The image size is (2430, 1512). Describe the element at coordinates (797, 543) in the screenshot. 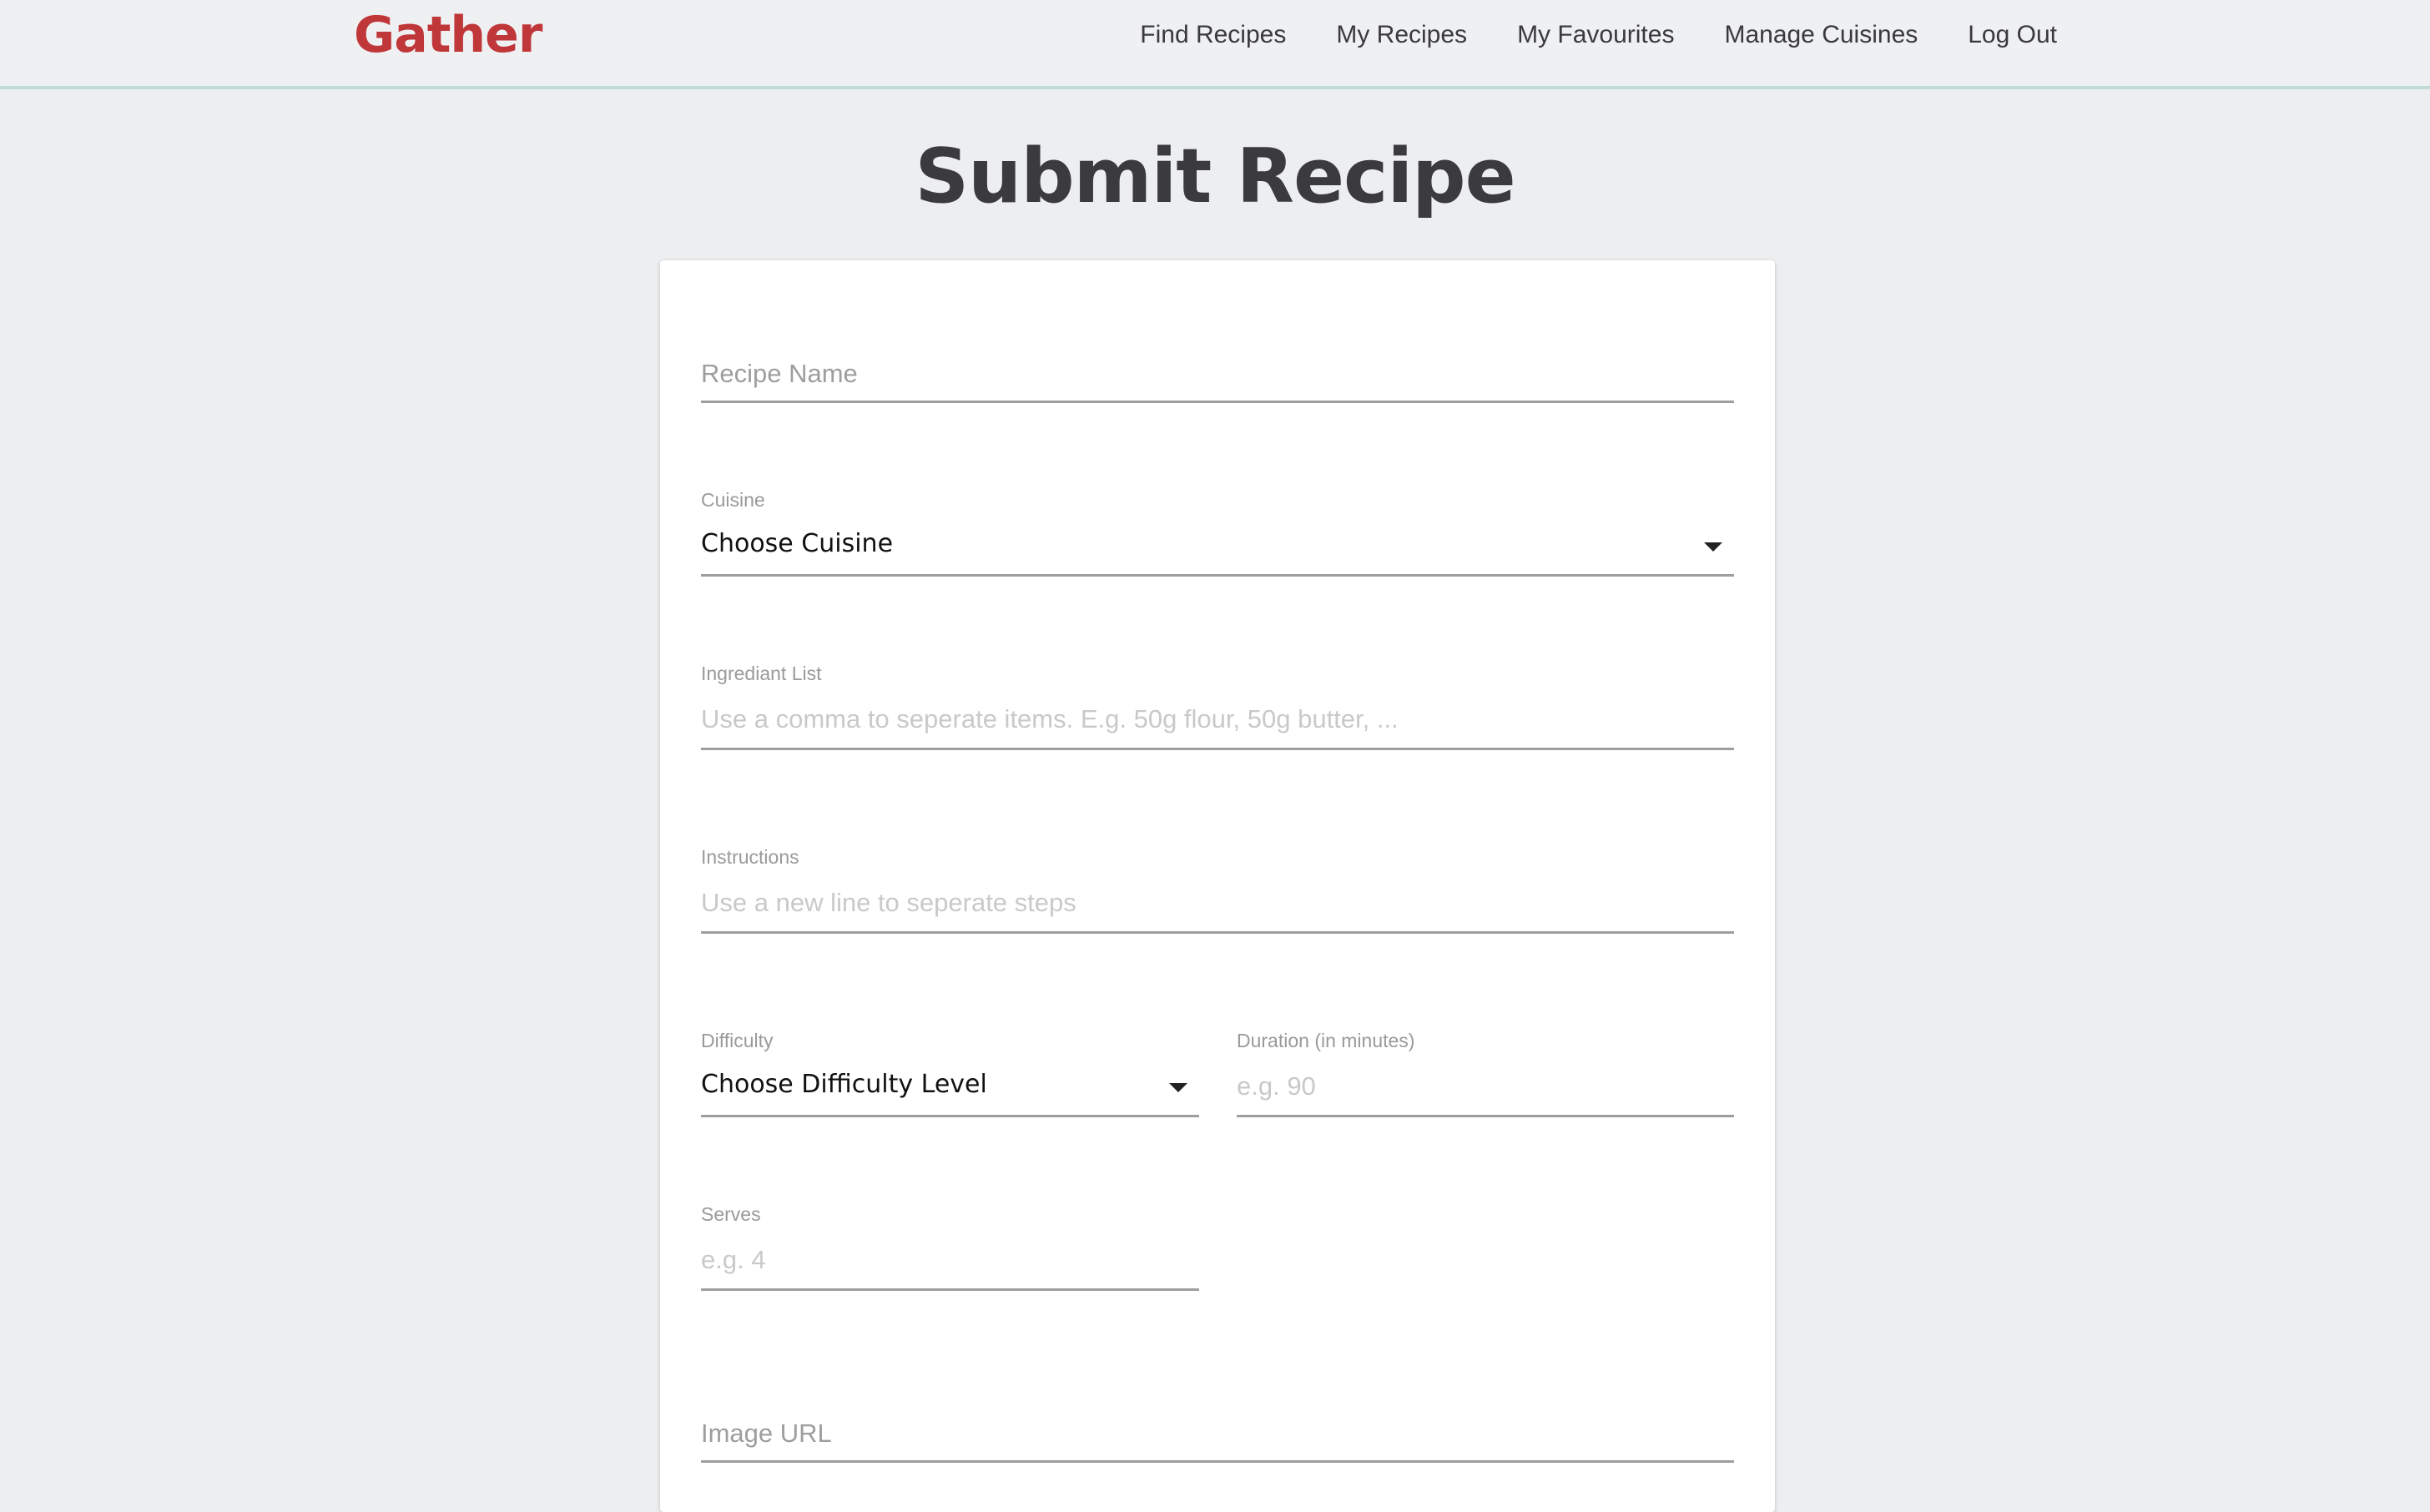

I see `cuisine-select: Choose Cuisine` at that location.